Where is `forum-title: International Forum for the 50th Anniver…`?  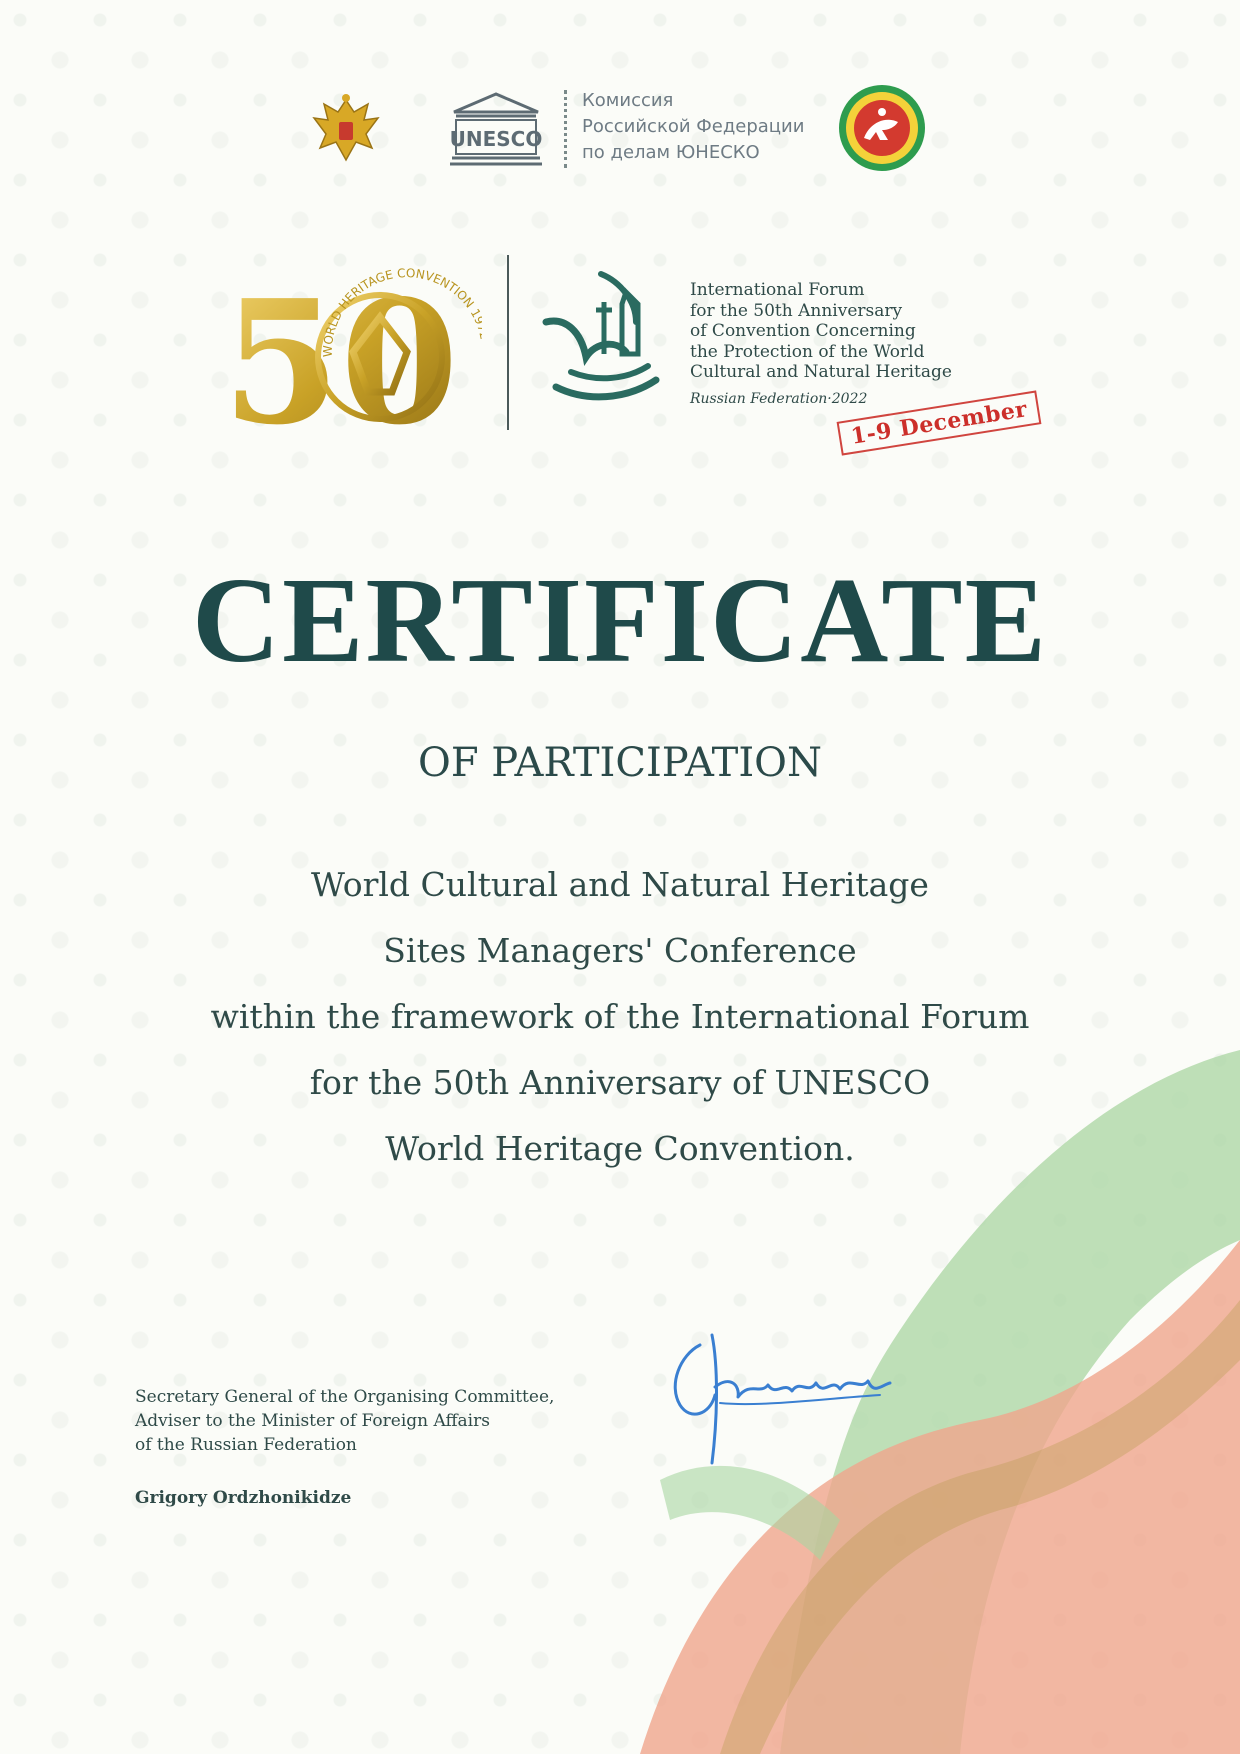 forum-title: International Forum for the 50th Anniver… is located at coordinates (840, 331).